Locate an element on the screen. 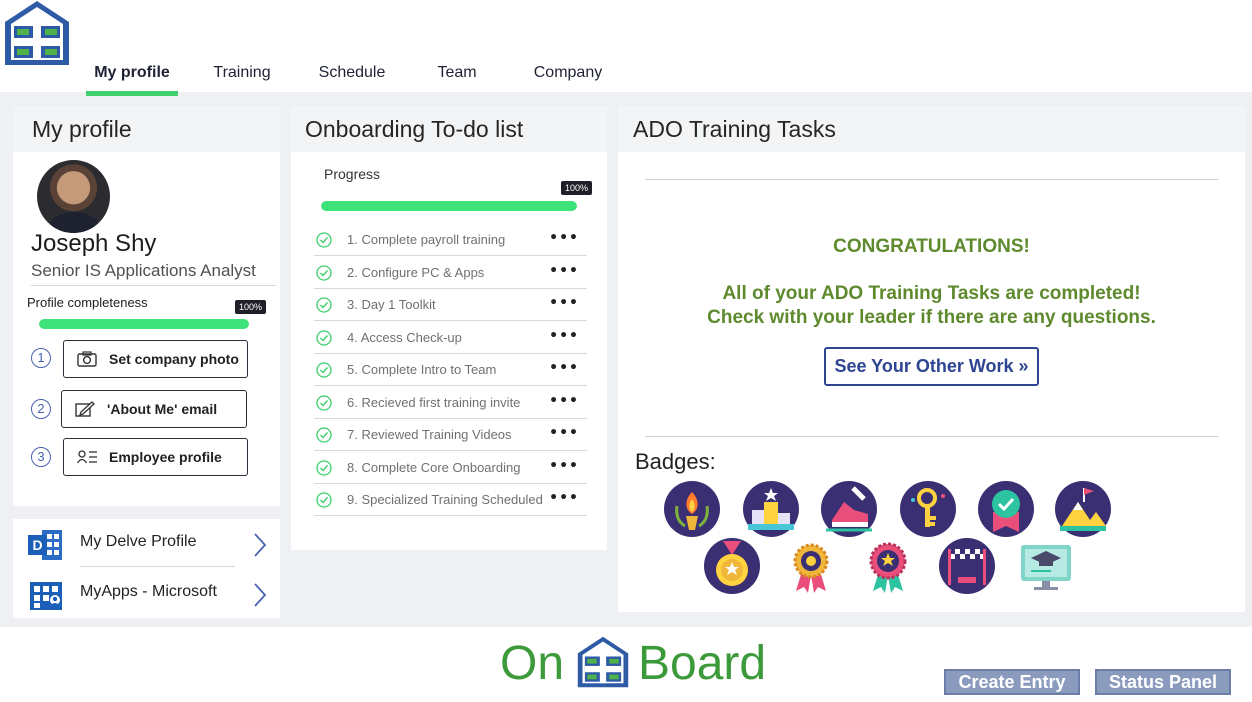  medal-badge-icon is located at coordinates (732, 566).